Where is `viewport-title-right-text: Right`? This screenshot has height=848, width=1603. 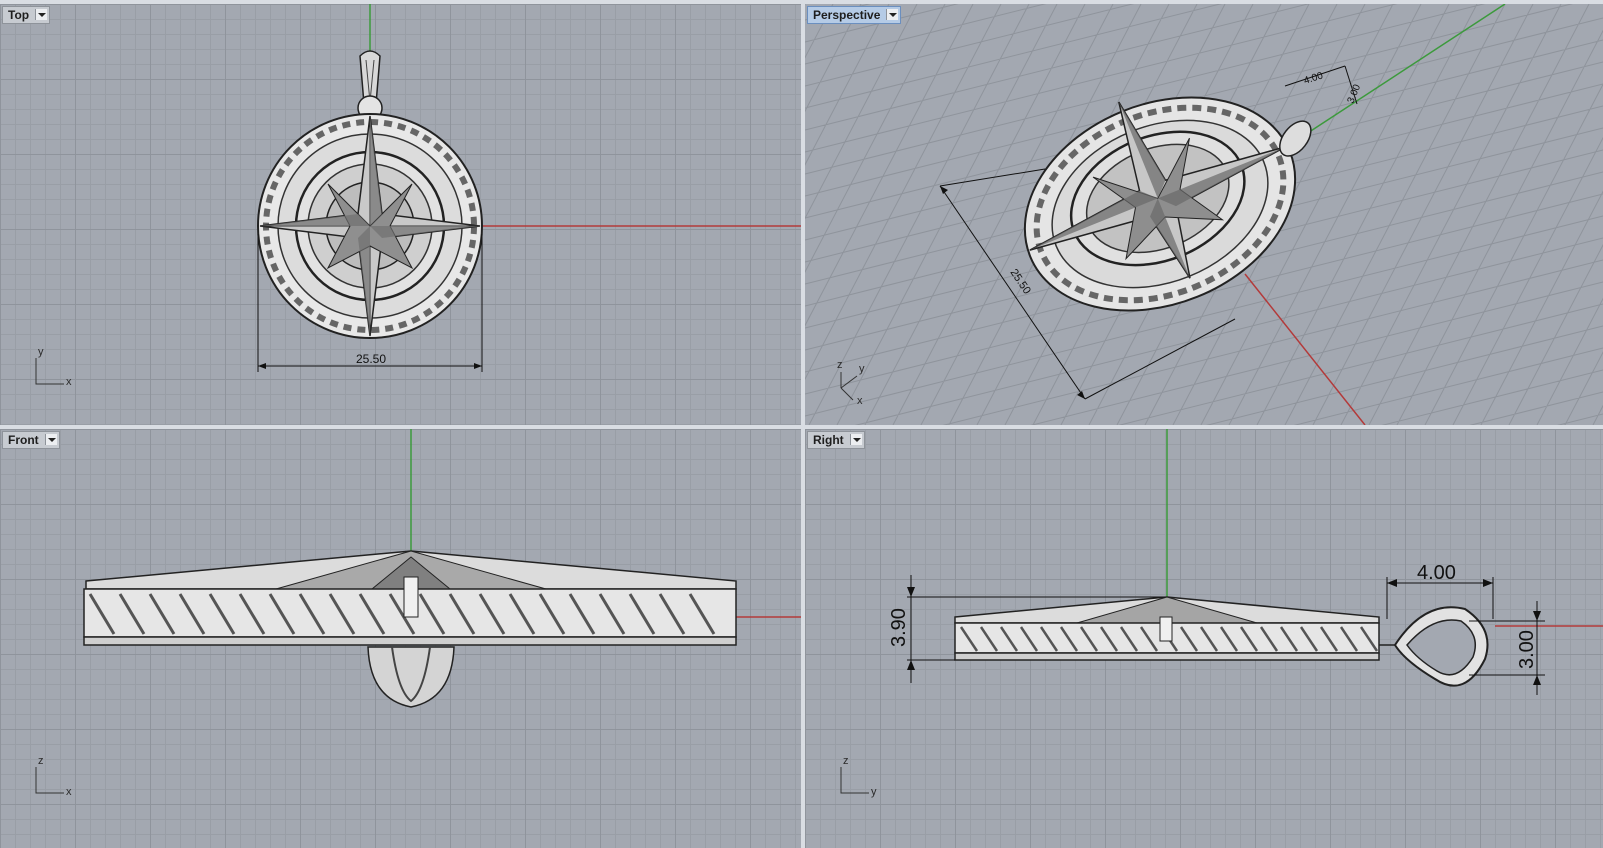 viewport-title-right-text: Right is located at coordinates (828, 440).